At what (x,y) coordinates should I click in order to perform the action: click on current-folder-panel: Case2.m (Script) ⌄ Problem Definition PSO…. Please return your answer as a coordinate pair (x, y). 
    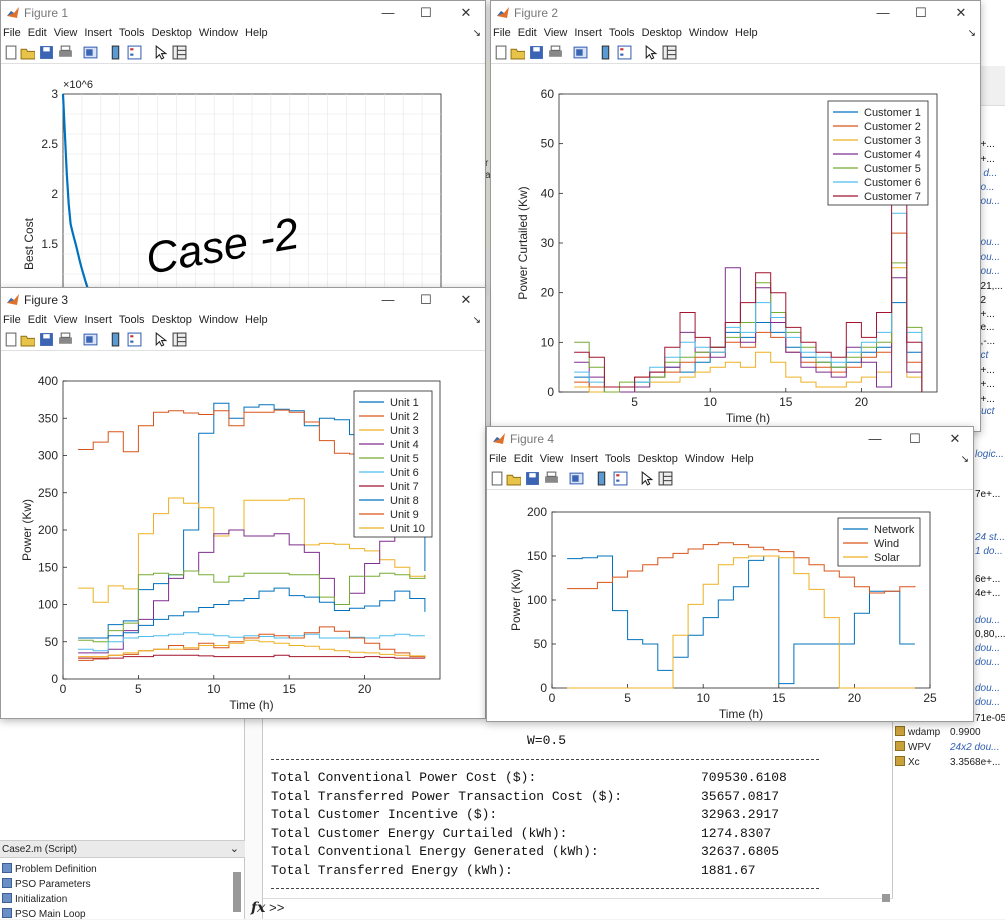
    Looking at the image, I should click on (122, 810).